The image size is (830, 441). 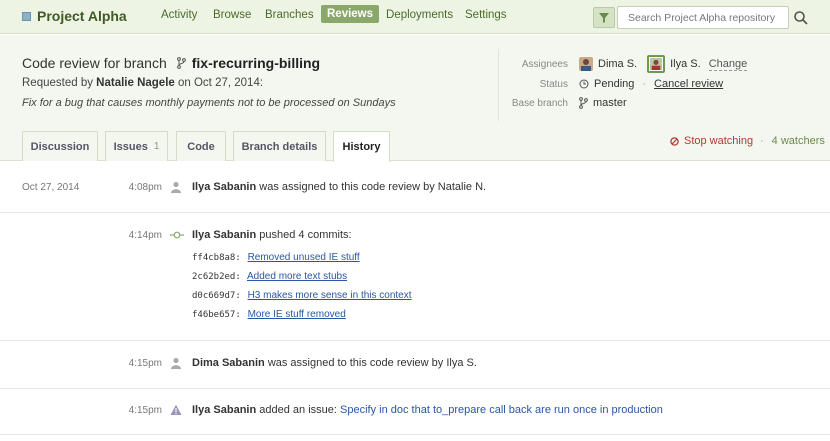 I want to click on project-brand: Project Alpha, so click(x=74, y=16).